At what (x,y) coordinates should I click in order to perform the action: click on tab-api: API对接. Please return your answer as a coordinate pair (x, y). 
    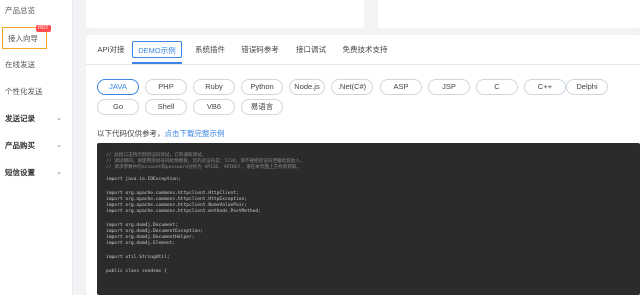
    Looking at the image, I should click on (111, 49).